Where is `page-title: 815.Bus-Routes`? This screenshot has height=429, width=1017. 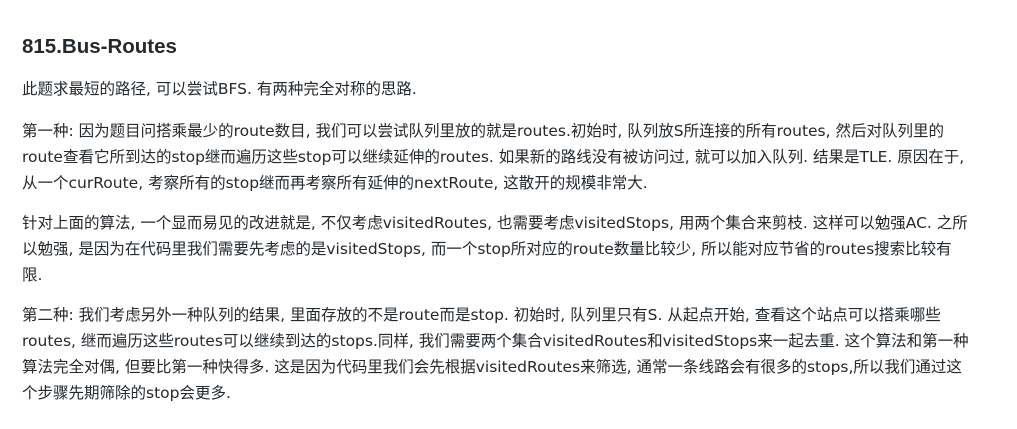
page-title: 815.Bus-Routes is located at coordinates (99, 46).